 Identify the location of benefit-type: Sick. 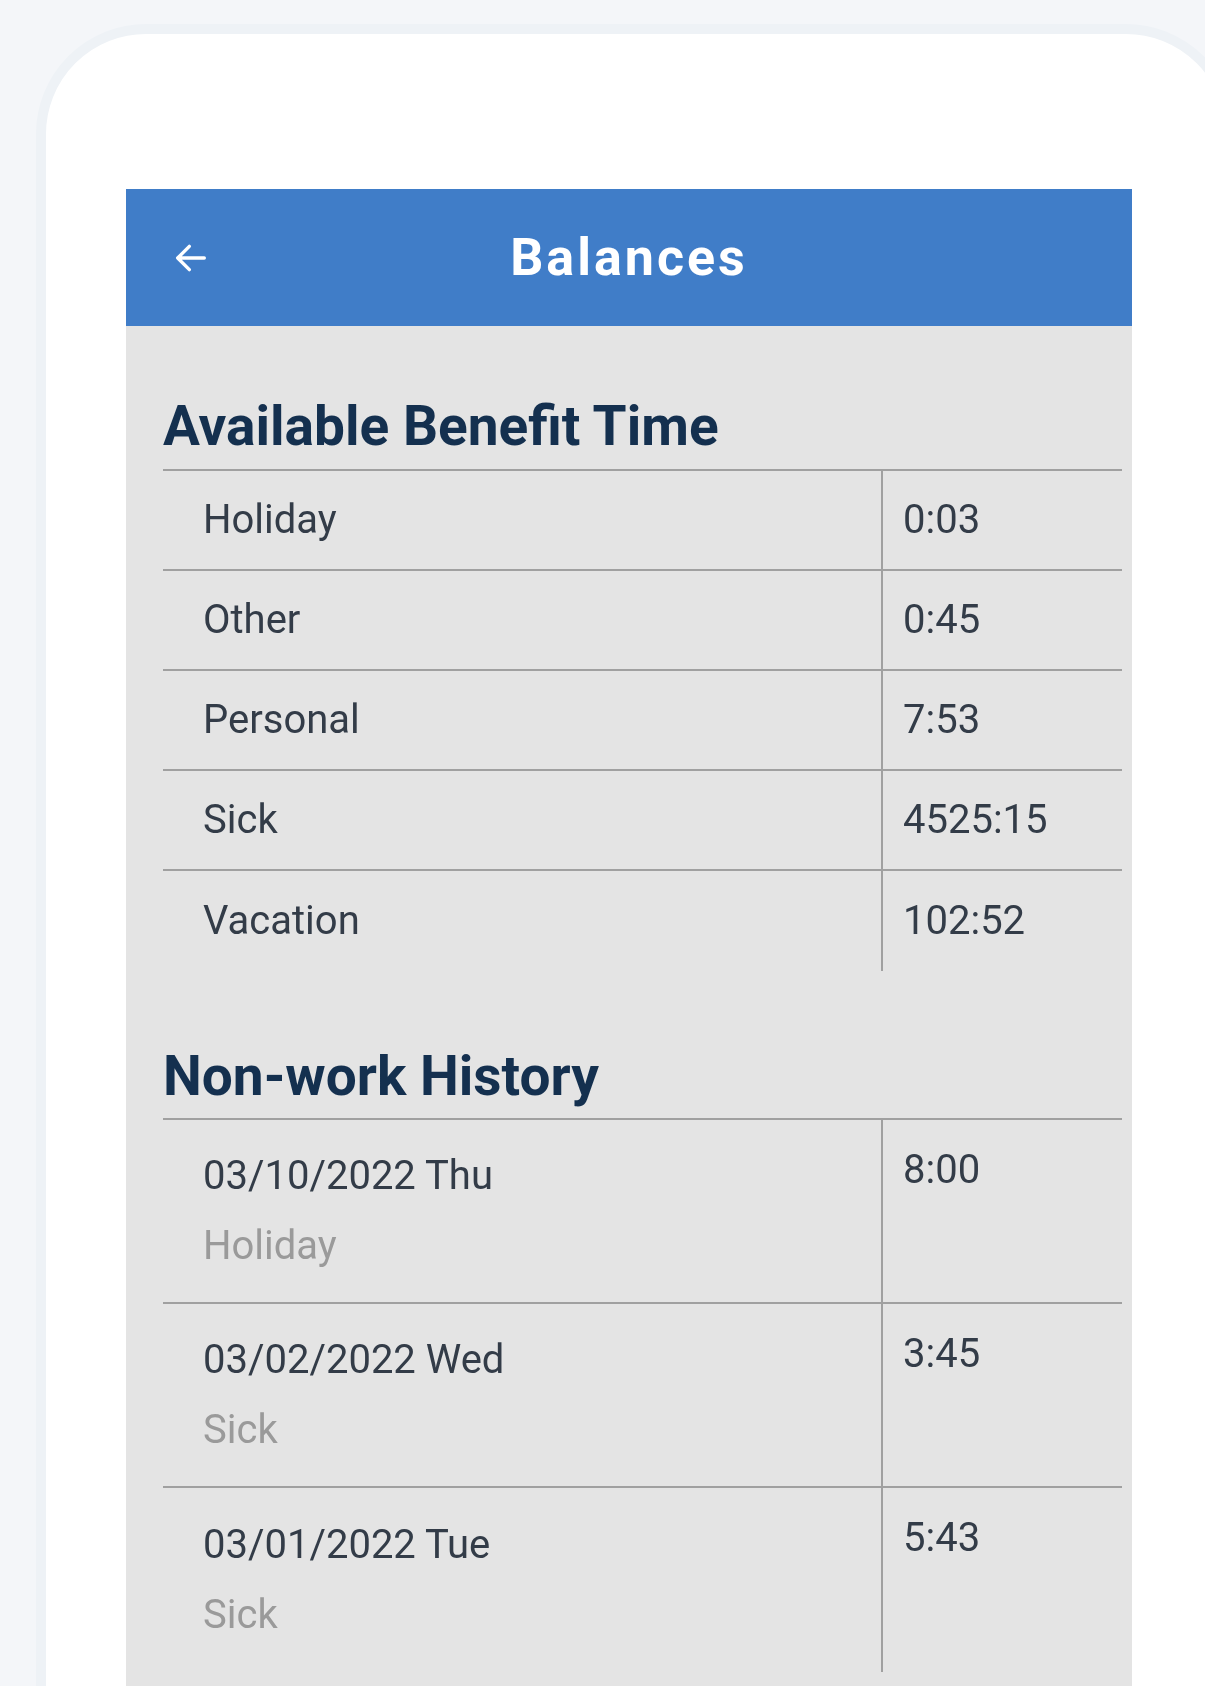
(240, 819).